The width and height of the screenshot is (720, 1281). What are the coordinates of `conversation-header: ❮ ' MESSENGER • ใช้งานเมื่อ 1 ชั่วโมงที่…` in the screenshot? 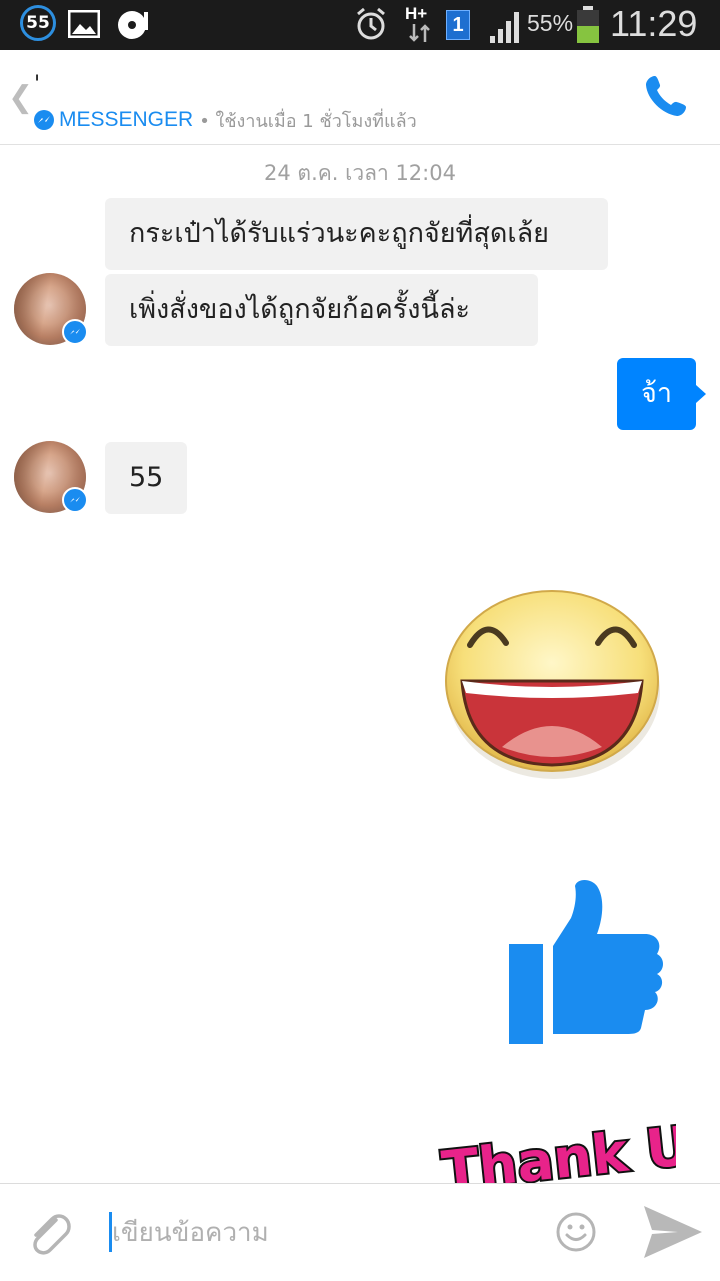 It's located at (360, 97).